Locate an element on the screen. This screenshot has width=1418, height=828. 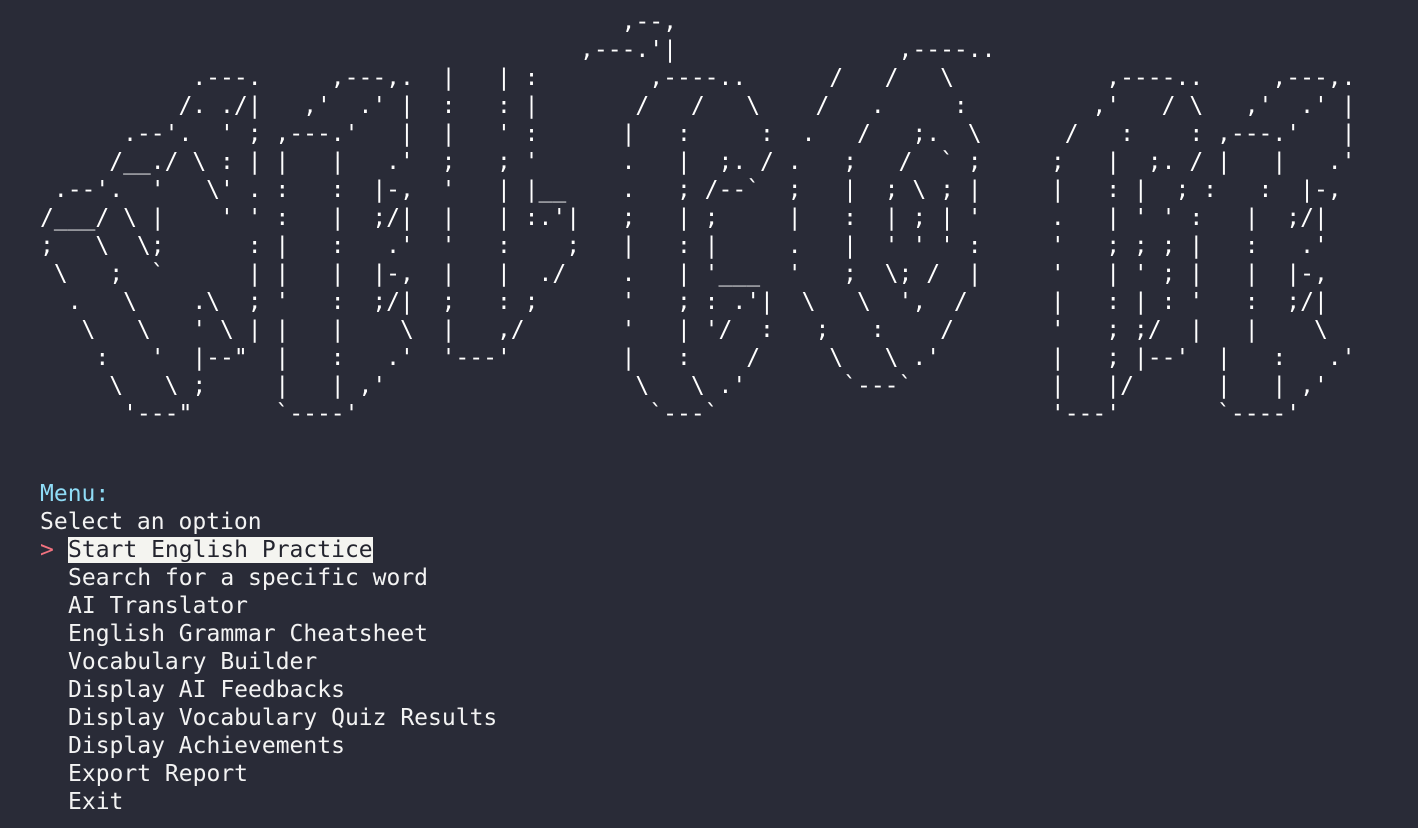
menu-option-label: Export Report is located at coordinates (158, 774).